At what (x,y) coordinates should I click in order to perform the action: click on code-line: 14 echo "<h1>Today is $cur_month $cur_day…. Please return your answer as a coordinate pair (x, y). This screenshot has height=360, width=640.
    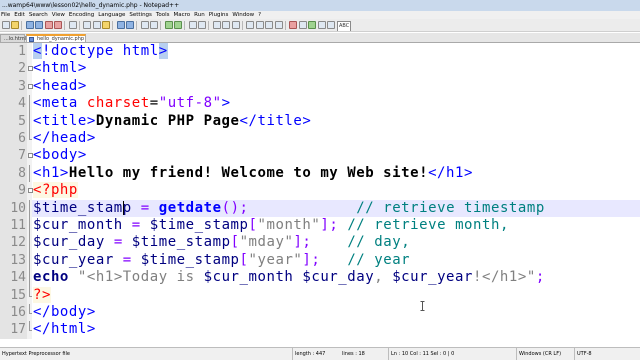
    Looking at the image, I should click on (320, 278).